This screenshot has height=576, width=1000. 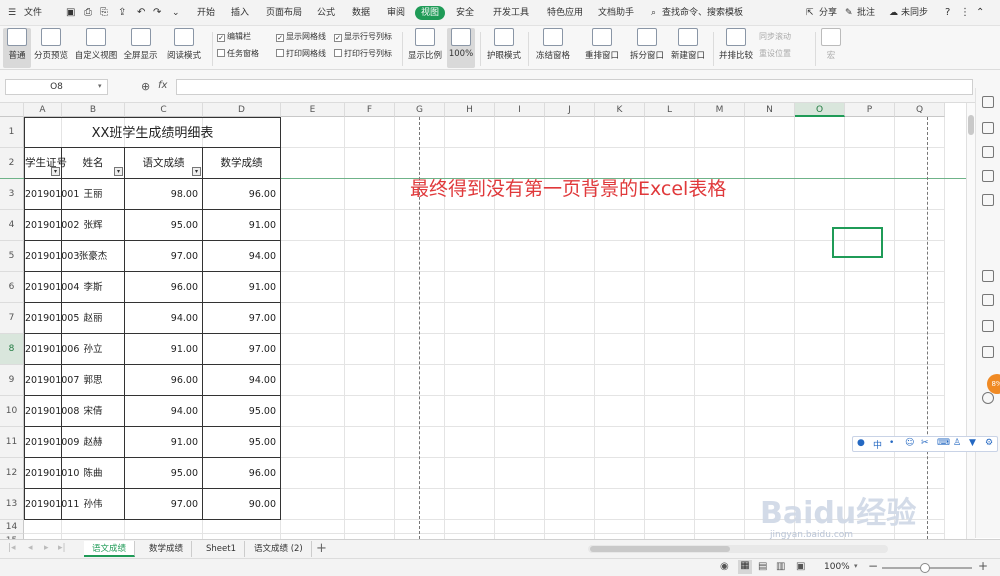 What do you see at coordinates (947, 13) in the screenshot?
I see `help-icon: ?` at bounding box center [947, 13].